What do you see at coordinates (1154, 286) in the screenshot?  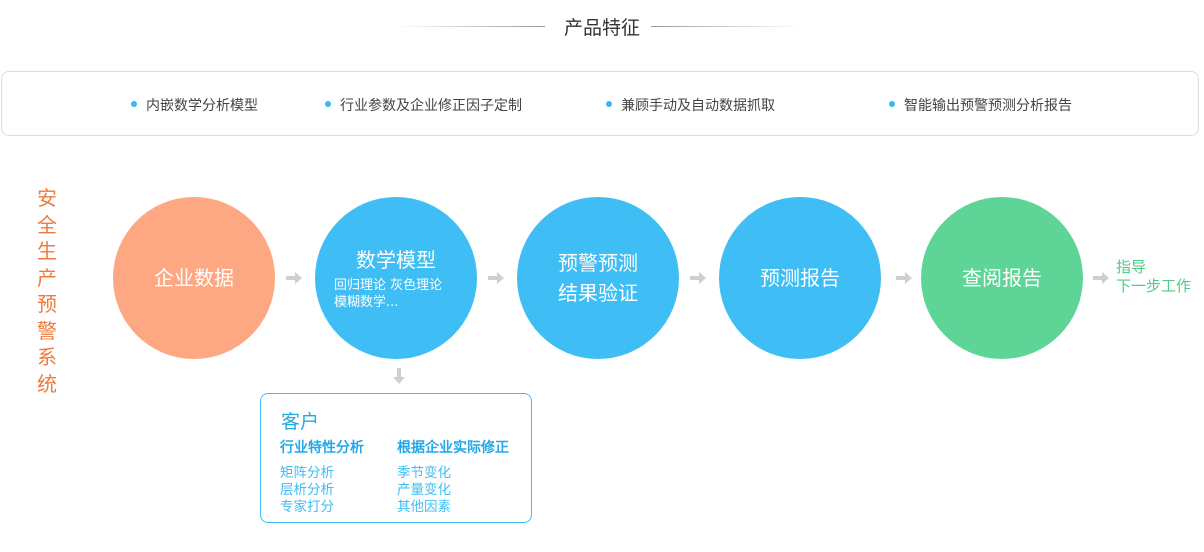 I see `next-step-line2: 下一步工作` at bounding box center [1154, 286].